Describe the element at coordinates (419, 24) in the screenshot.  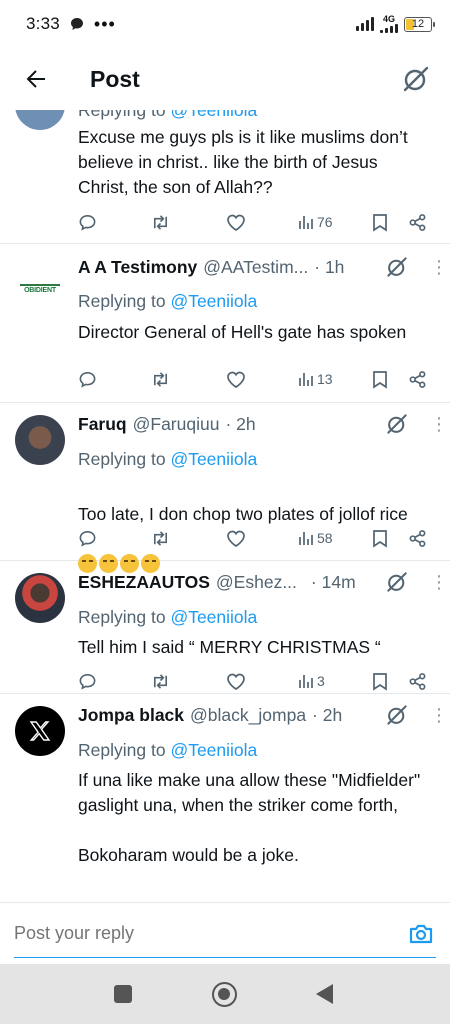
I see `battery-icon: 12` at that location.